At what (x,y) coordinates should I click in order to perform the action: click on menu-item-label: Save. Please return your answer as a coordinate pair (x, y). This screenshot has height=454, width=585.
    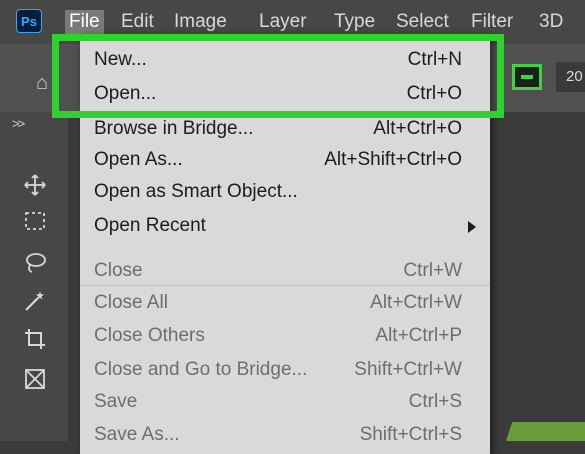
    Looking at the image, I should click on (116, 401).